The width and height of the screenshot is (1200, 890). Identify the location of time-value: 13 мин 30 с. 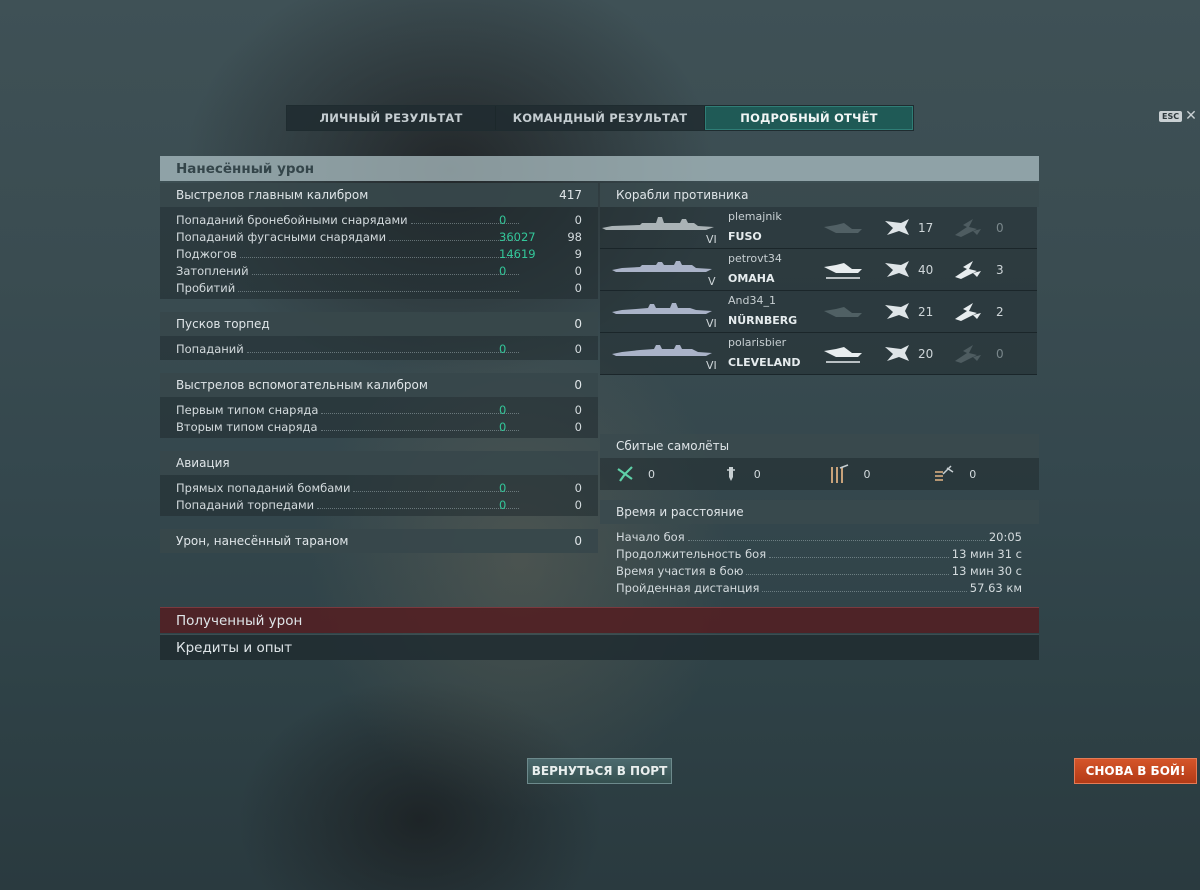
(986, 571).